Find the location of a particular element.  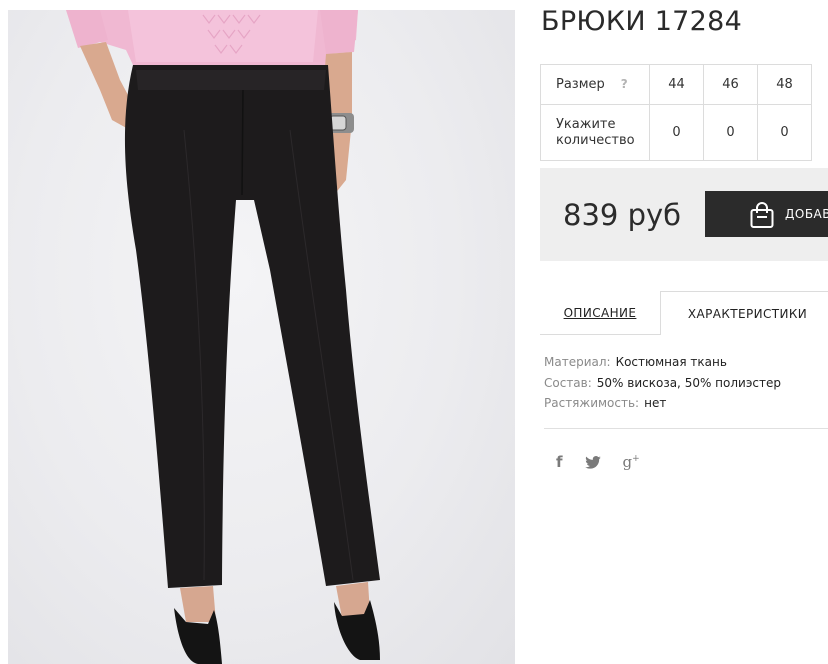

google-plus-letter: g is located at coordinates (627, 461).